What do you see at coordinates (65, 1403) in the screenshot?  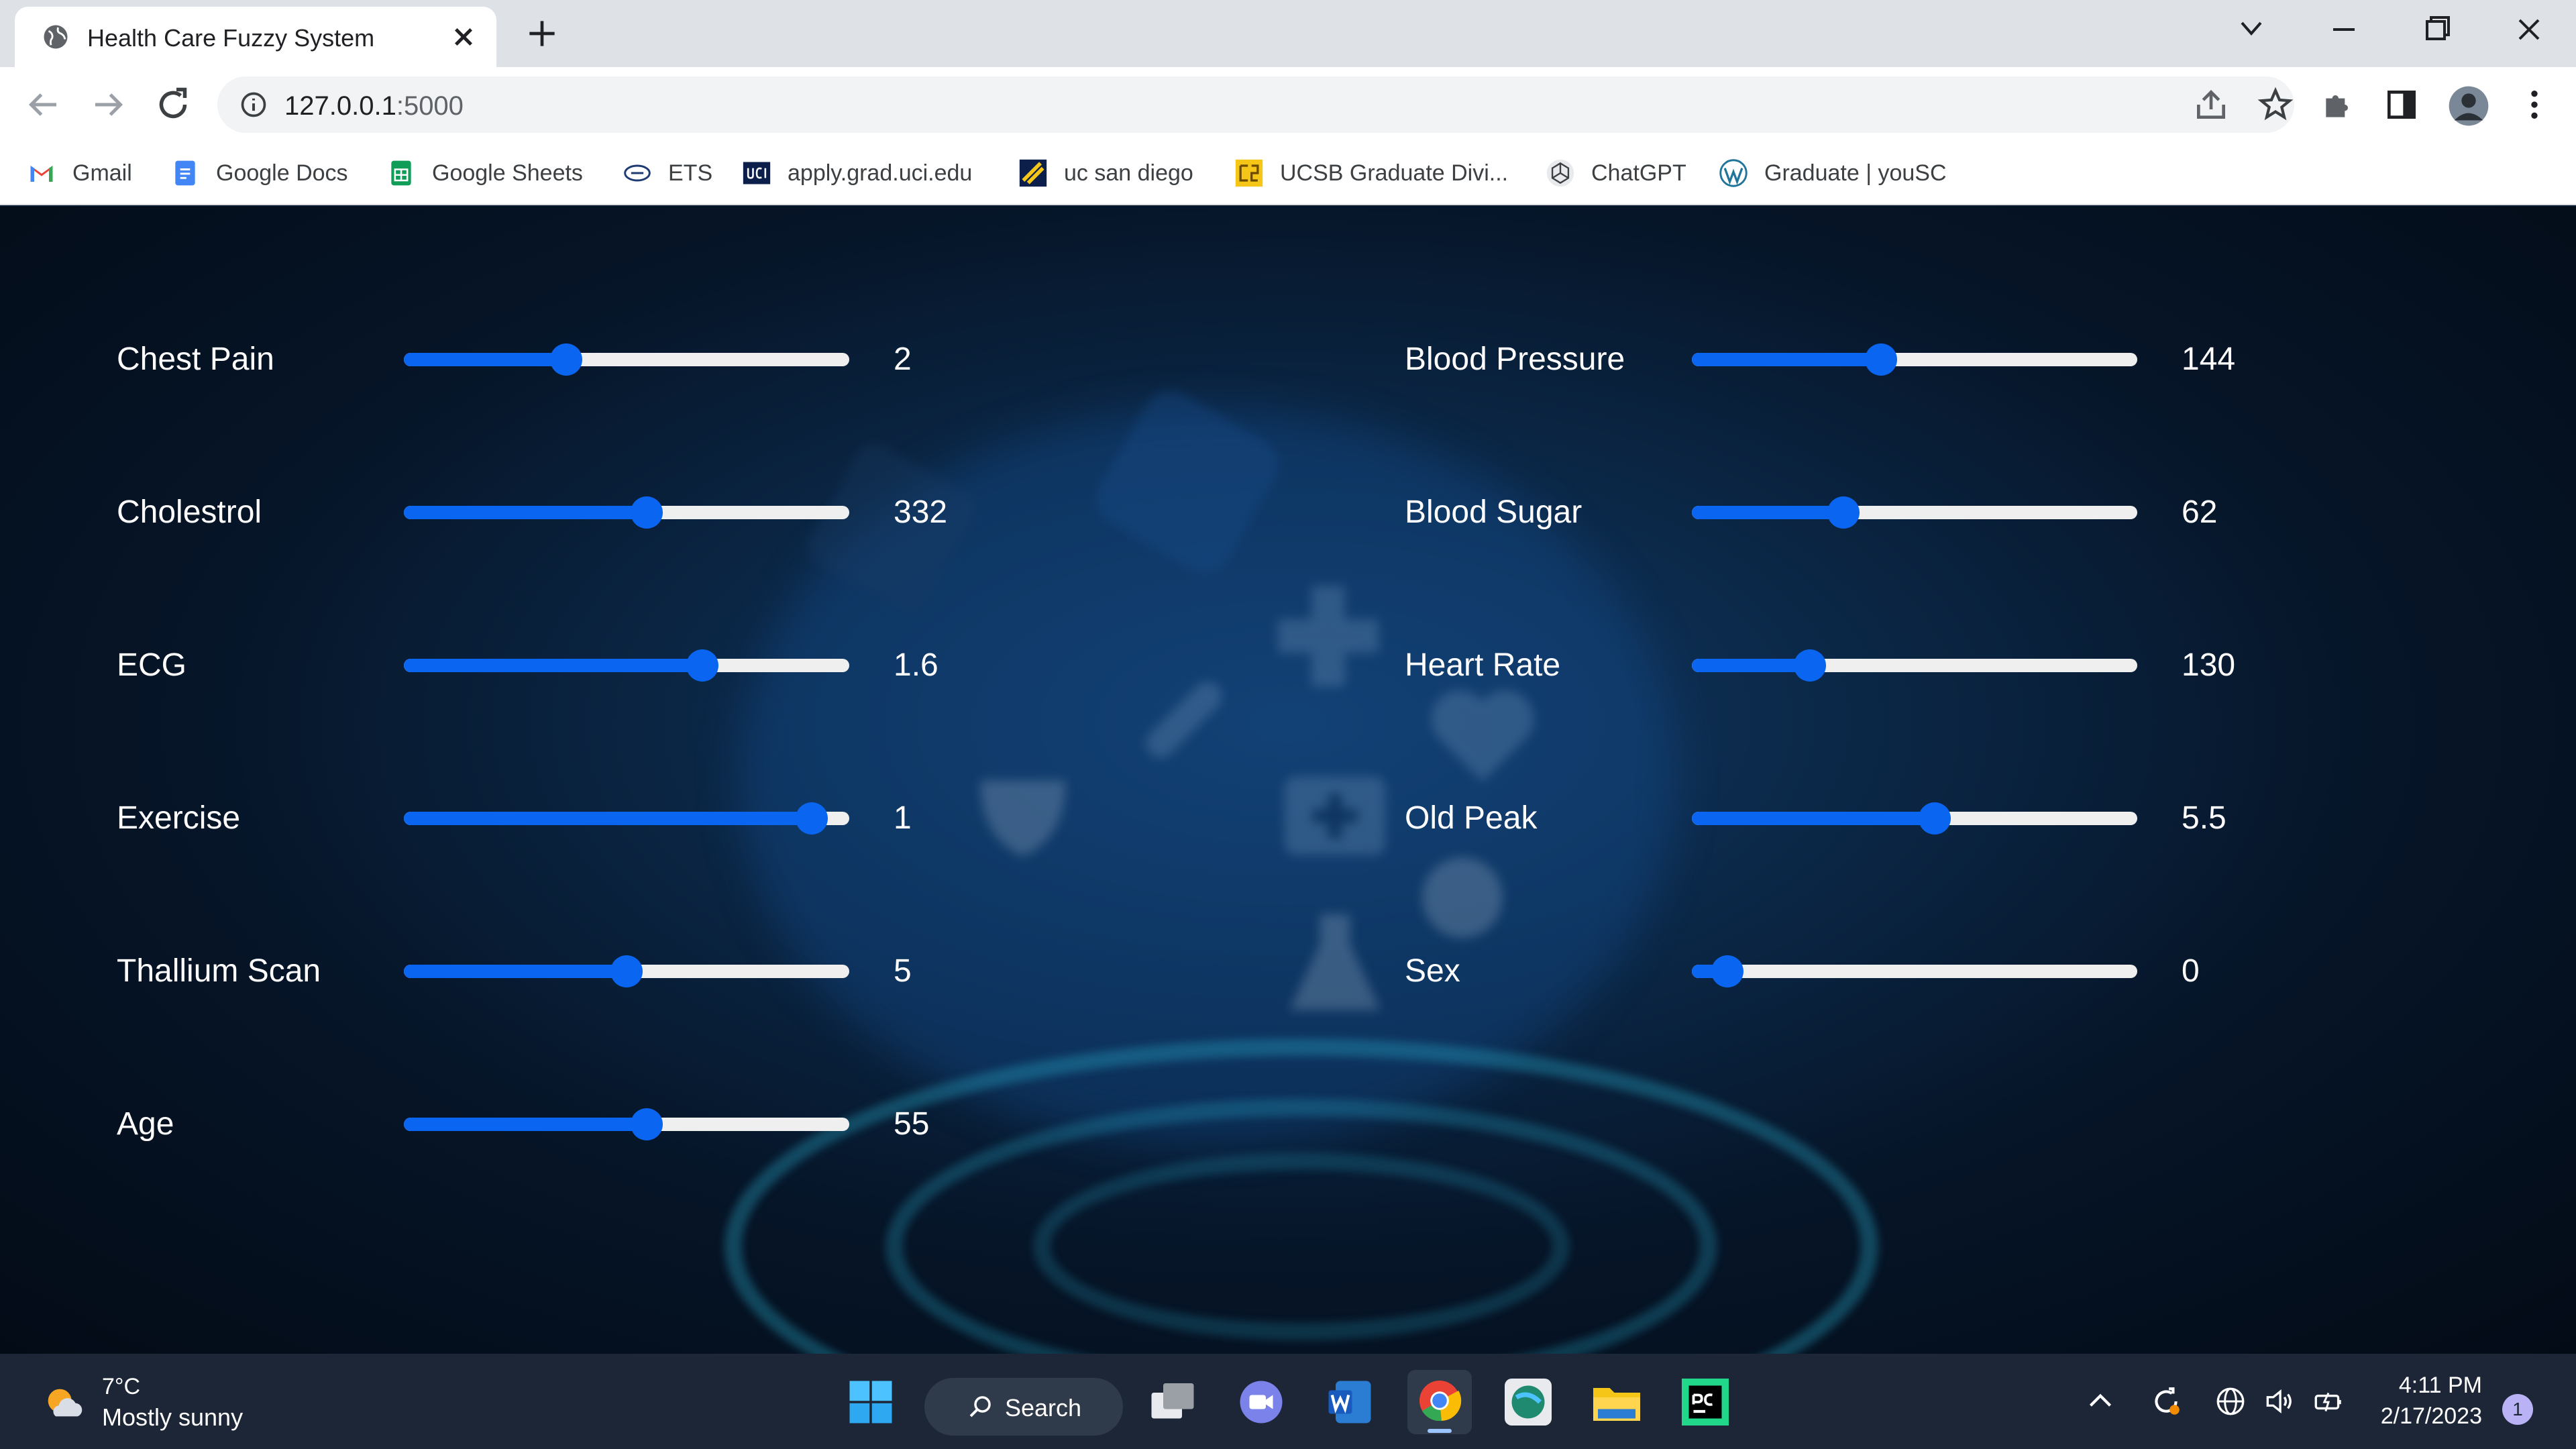 I see `partly-sunny-icon` at bounding box center [65, 1403].